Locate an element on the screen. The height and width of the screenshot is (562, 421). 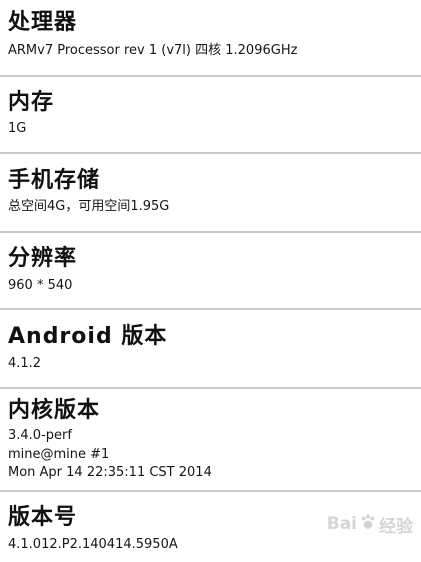
spec-item-android-version: Android 版本 4.1.2 is located at coordinates (210, 348).